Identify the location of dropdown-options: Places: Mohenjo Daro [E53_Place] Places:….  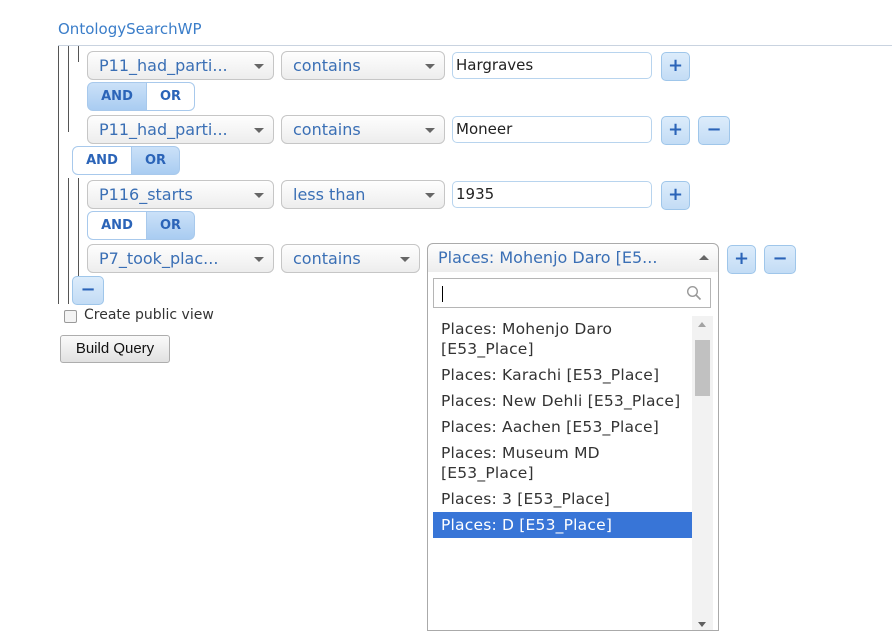
(562, 427).